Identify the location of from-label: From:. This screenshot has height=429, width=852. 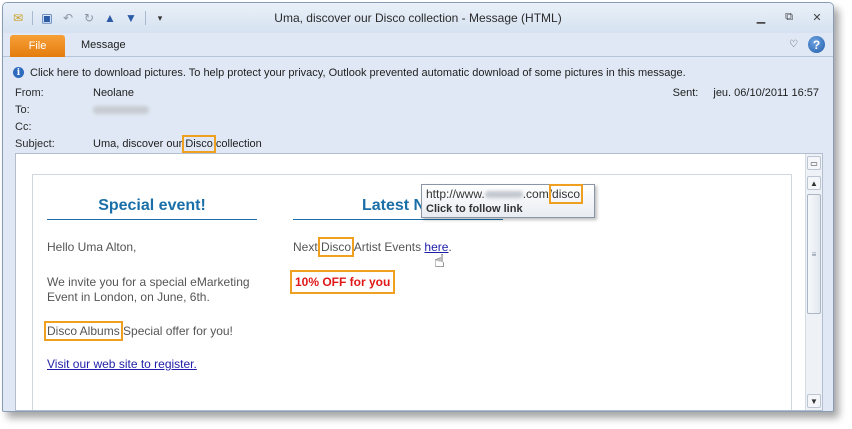
(29, 93).